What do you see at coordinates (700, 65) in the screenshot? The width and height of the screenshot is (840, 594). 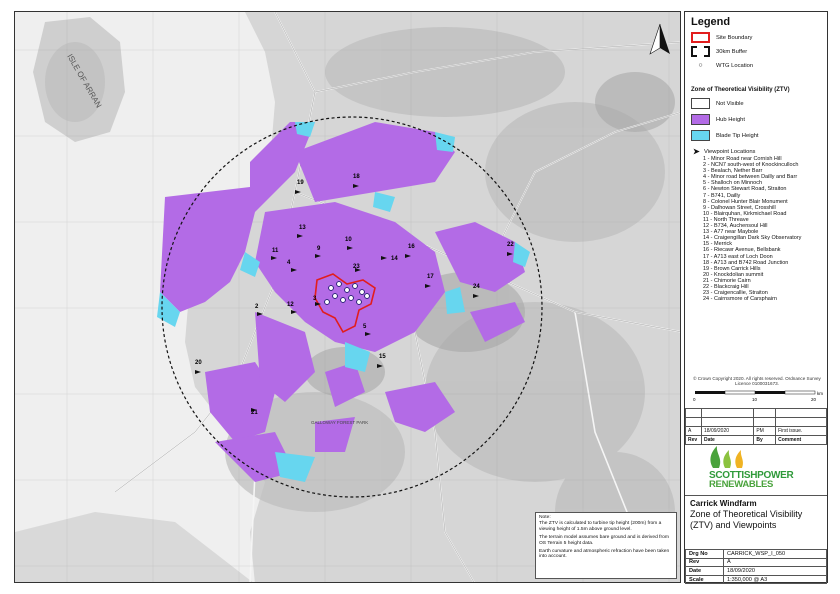 I see `wtg-icon: ○` at bounding box center [700, 65].